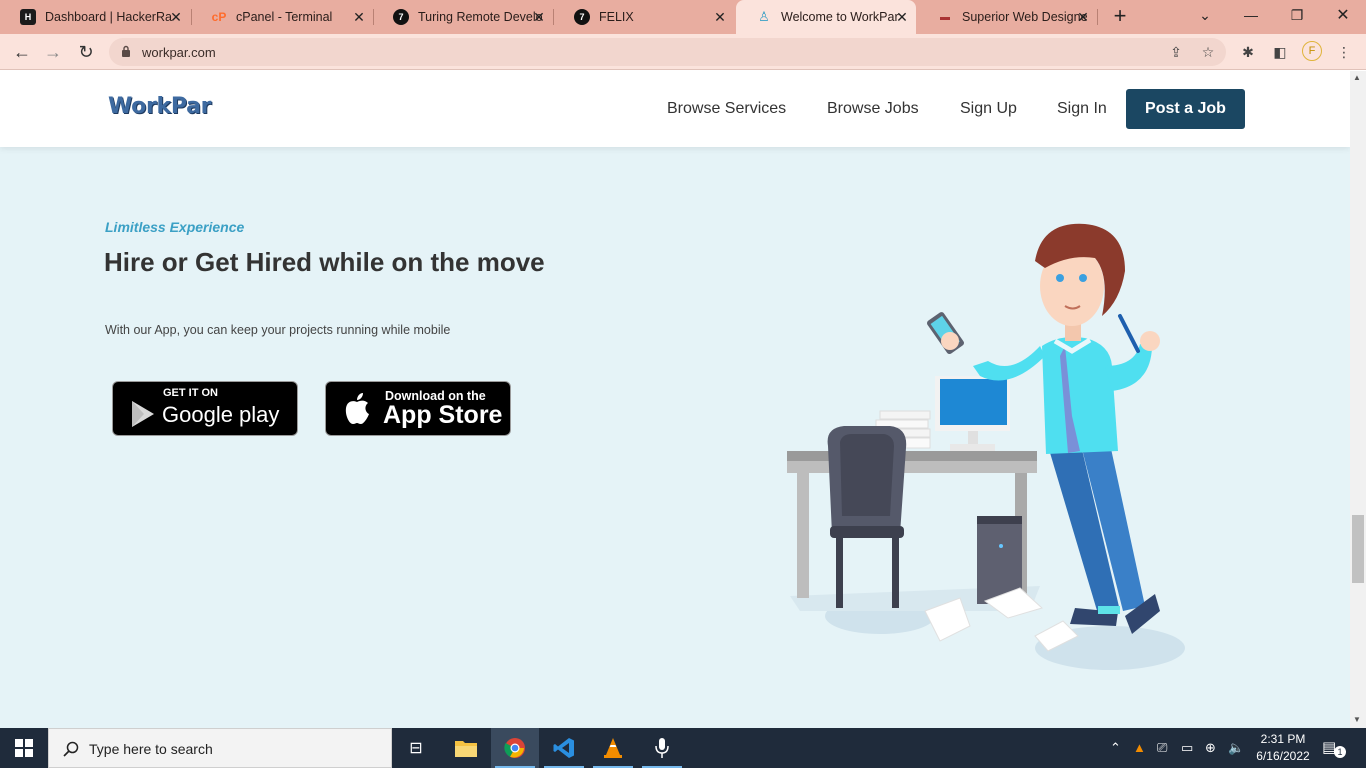 This screenshot has width=1366, height=768. I want to click on google-play-big-text: Google play, so click(221, 414).